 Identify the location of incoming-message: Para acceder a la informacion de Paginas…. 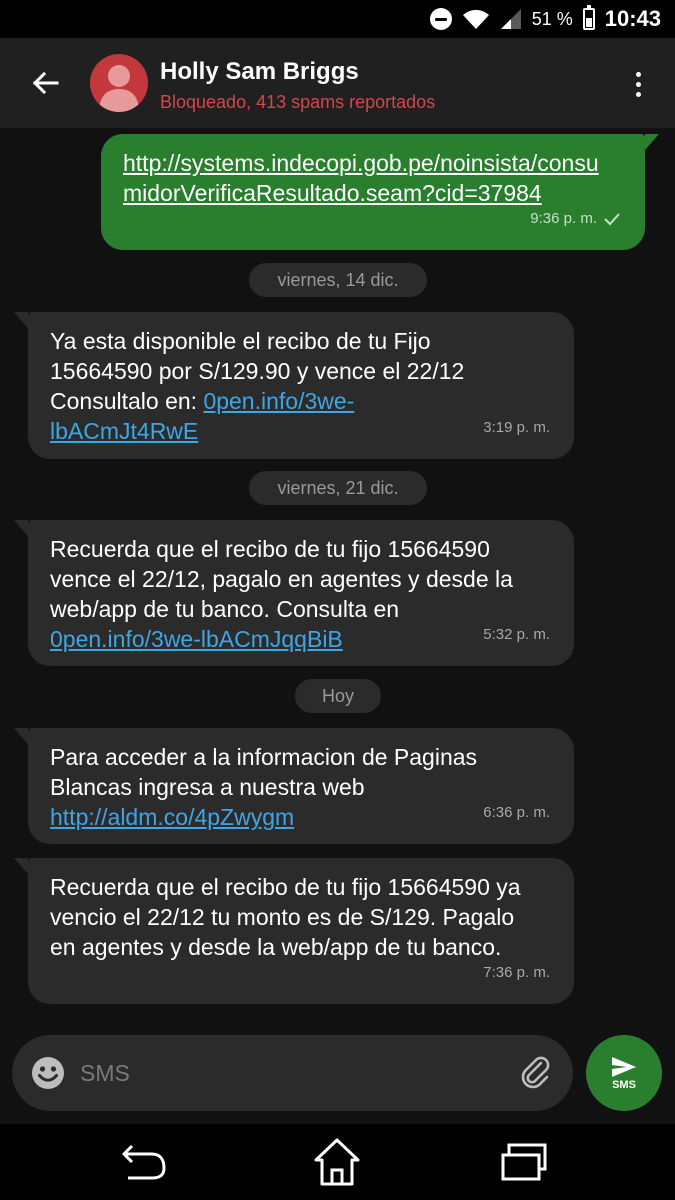
(294, 786).